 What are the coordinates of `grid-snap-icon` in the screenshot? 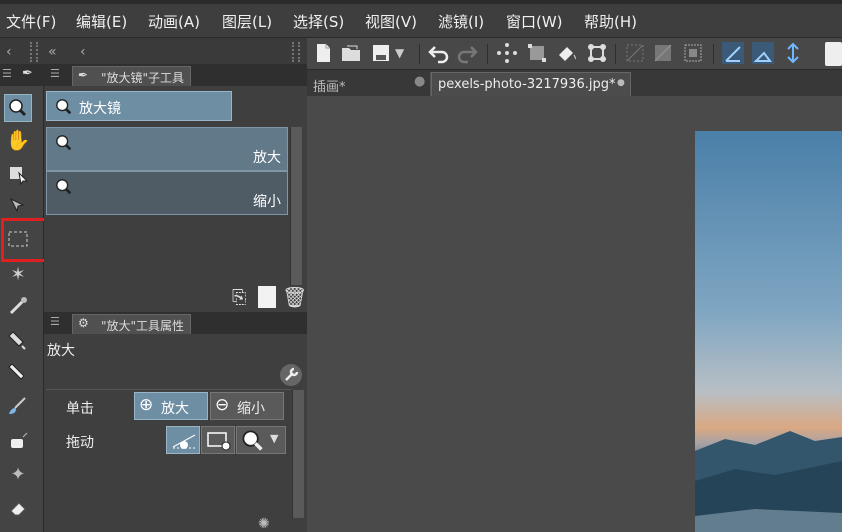 It's located at (793, 53).